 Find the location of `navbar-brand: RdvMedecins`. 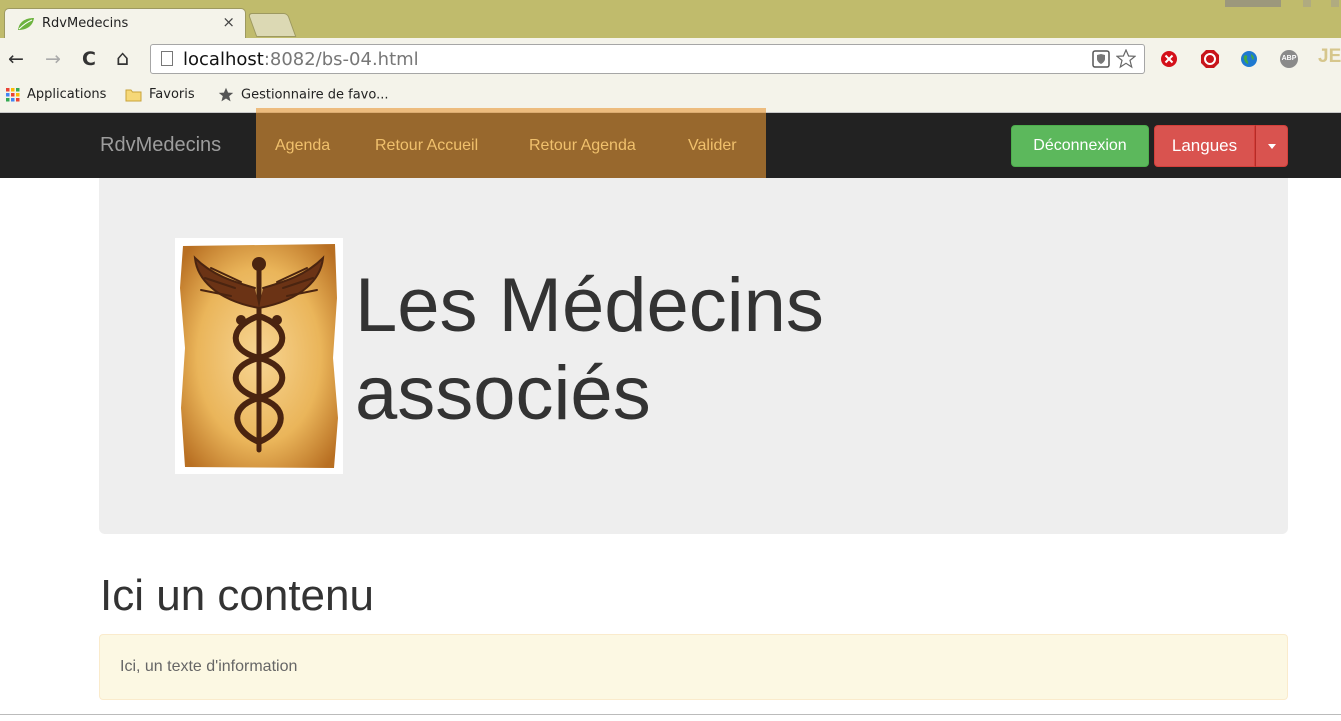

navbar-brand: RdvMedecins is located at coordinates (160, 145).